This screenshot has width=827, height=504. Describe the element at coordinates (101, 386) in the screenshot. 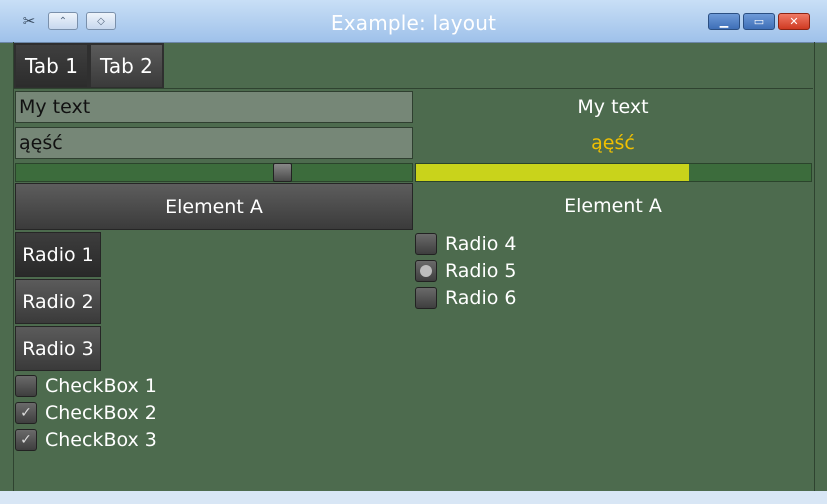

I see `checkbox-1-label: CheckBox 1` at that location.